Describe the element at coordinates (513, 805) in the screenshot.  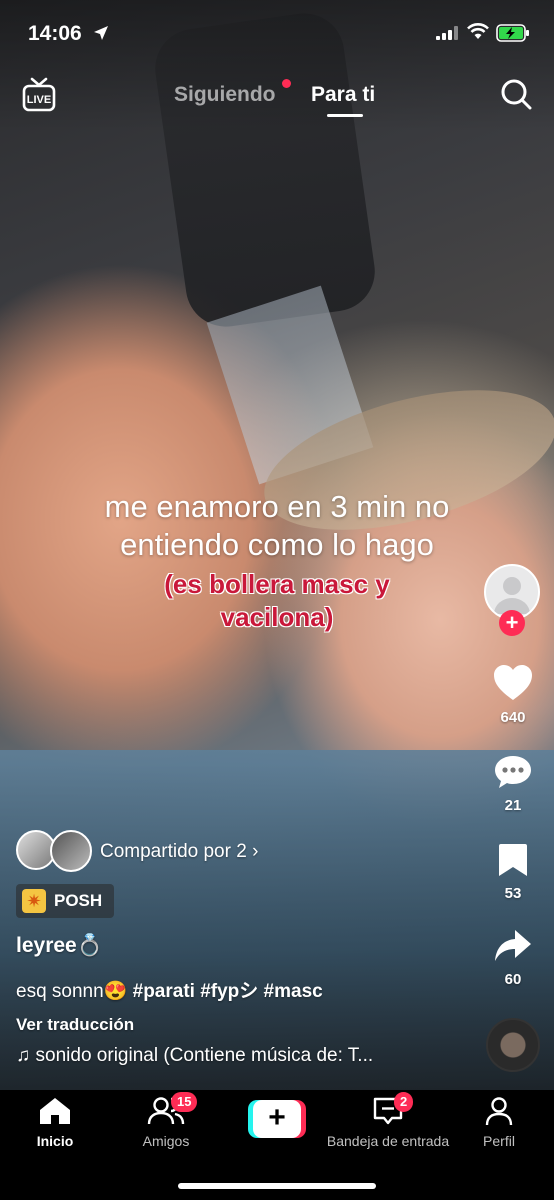
I see `comment-count: 21` at that location.